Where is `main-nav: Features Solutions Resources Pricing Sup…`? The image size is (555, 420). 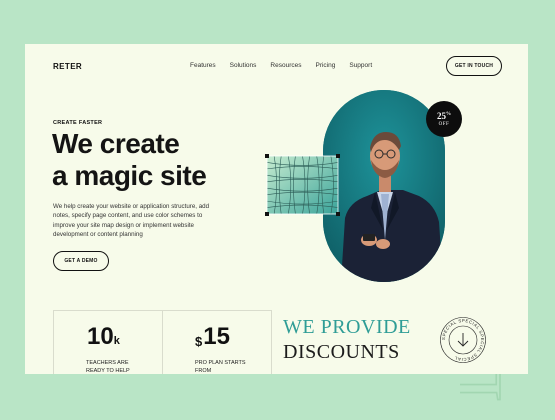 main-nav: Features Solutions Resources Pricing Sup… is located at coordinates (281, 65).